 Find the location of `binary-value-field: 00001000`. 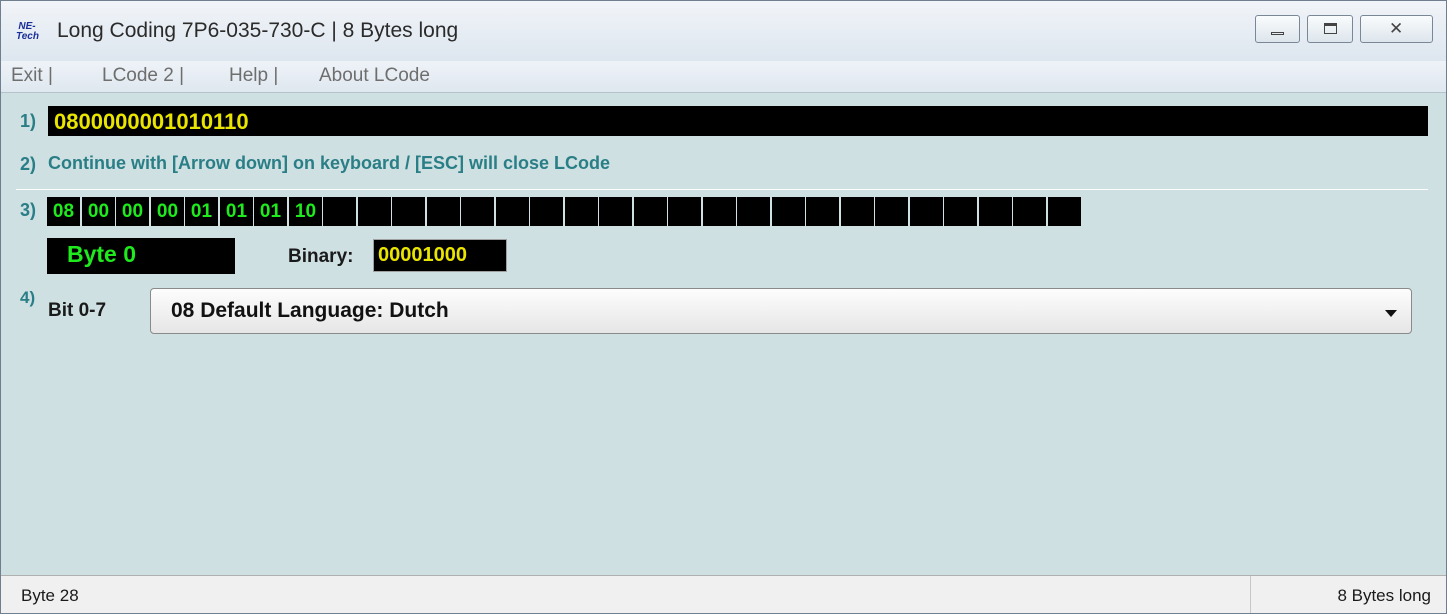

binary-value-field: 00001000 is located at coordinates (440, 255).